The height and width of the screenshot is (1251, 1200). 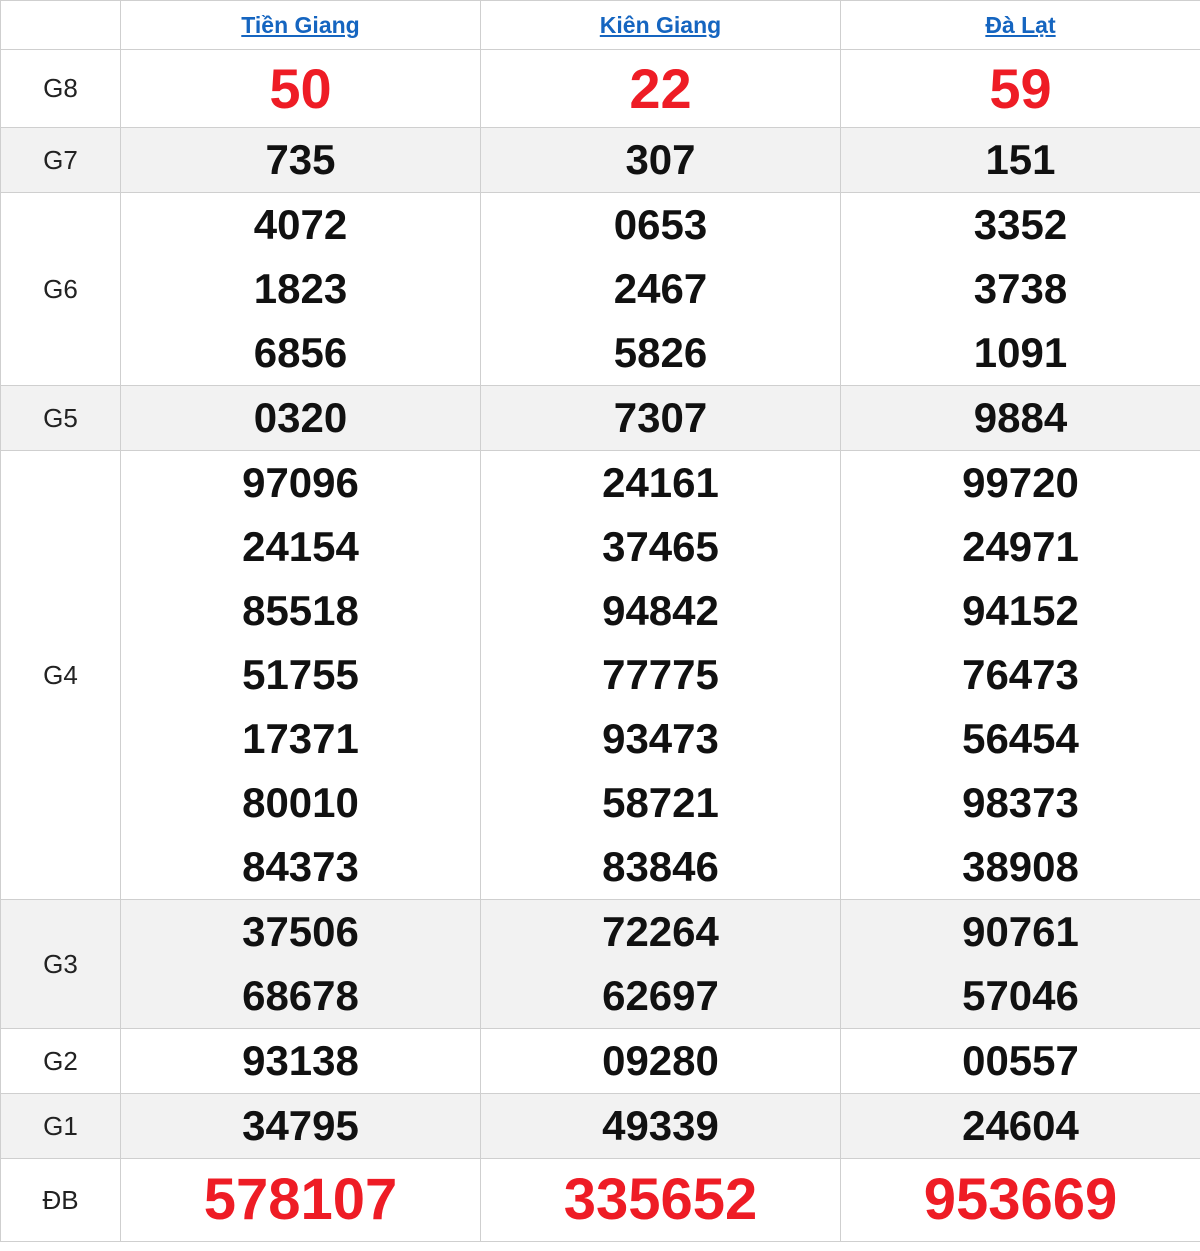 I want to click on prize-number: 85518, so click(x=300, y=610).